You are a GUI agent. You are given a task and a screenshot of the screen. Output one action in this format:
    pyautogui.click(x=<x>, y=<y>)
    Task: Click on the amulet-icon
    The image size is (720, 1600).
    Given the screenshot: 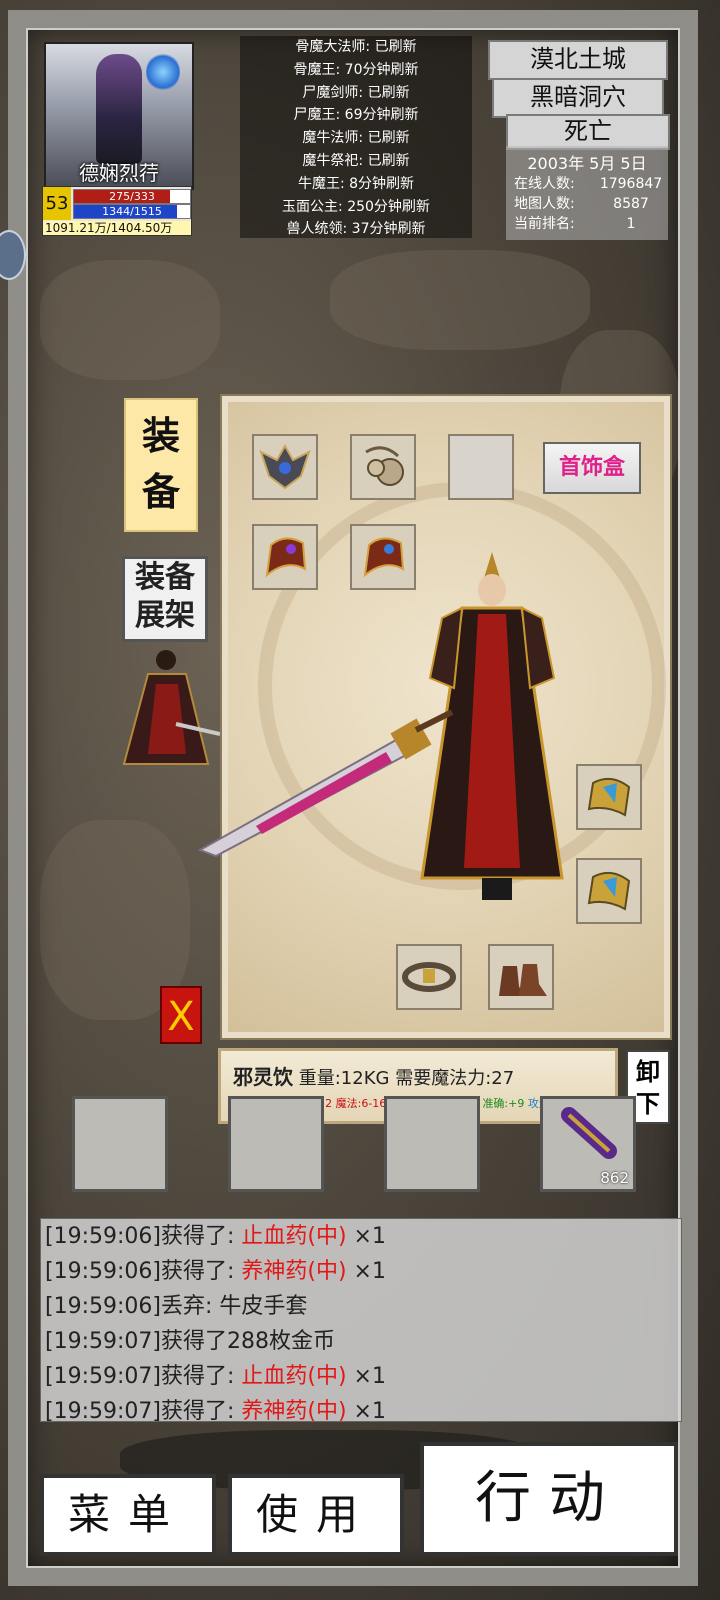 What is the action you would take?
    pyautogui.click(x=384, y=466)
    